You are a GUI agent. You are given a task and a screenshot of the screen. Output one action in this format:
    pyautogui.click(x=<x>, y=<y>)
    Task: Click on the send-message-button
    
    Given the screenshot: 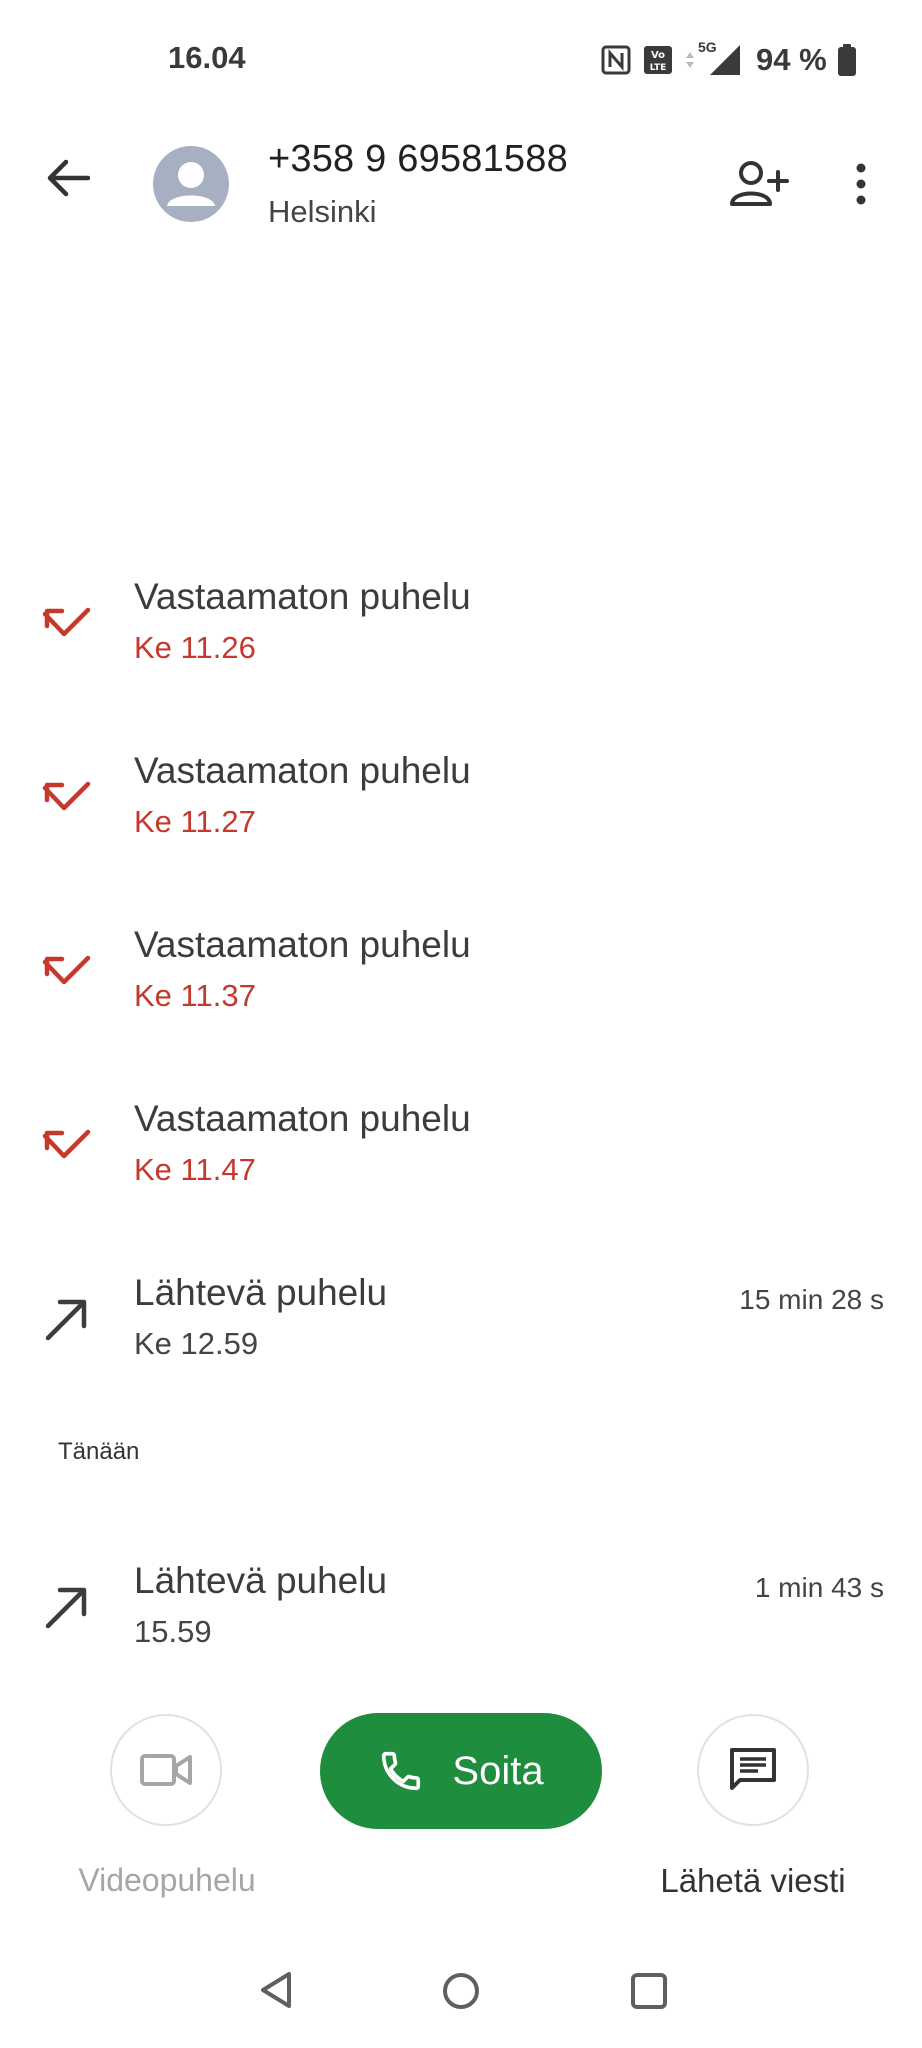 What is the action you would take?
    pyautogui.click(x=753, y=1770)
    